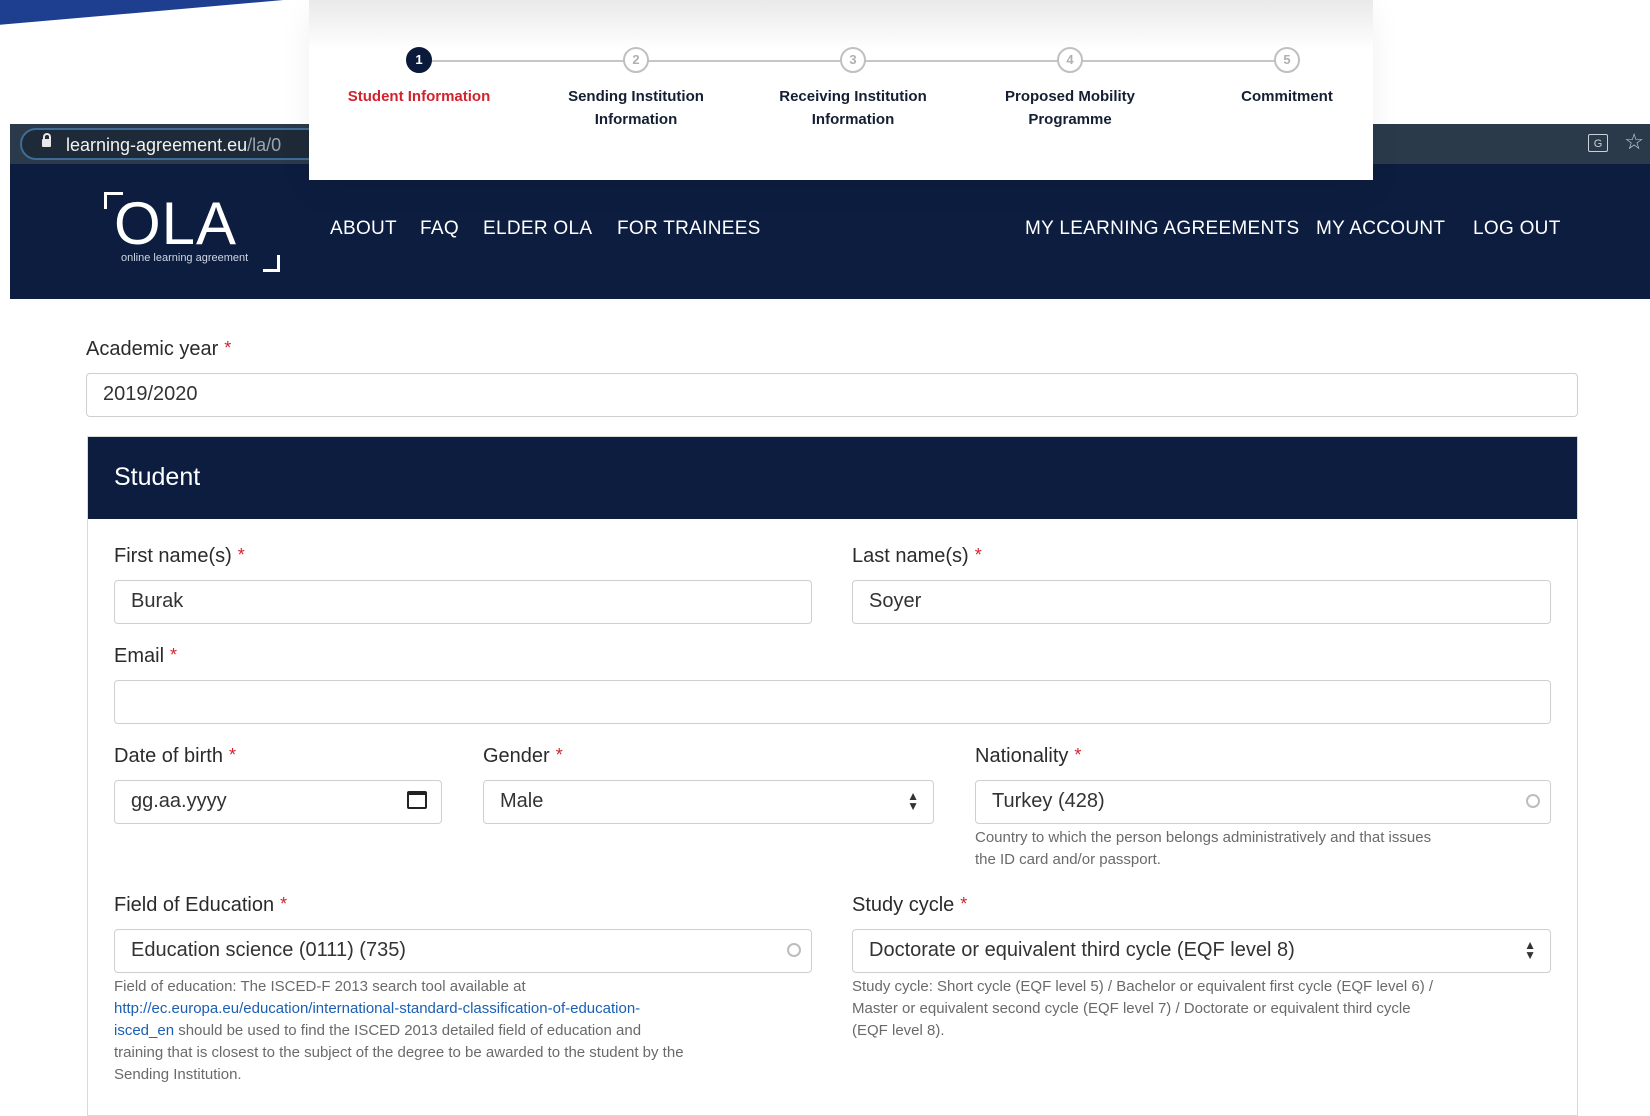 The image size is (1650, 1116). What do you see at coordinates (278, 802) in the screenshot?
I see `date-of-birth-input: gg.aa.yyyy` at bounding box center [278, 802].